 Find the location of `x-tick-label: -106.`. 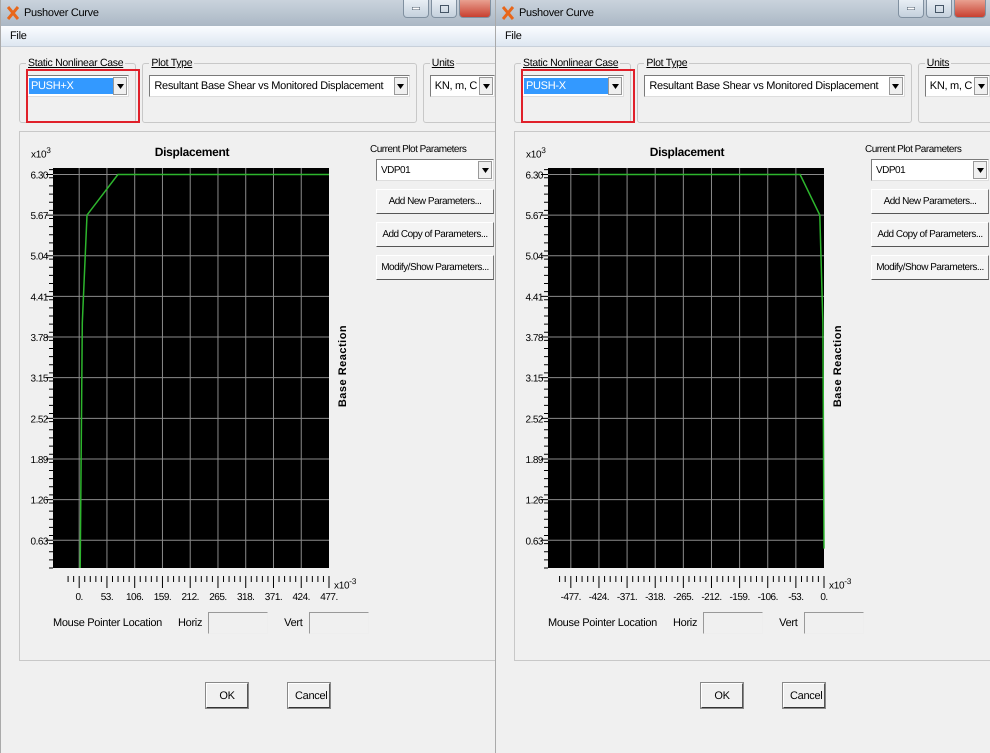

x-tick-label: -106. is located at coordinates (768, 596).